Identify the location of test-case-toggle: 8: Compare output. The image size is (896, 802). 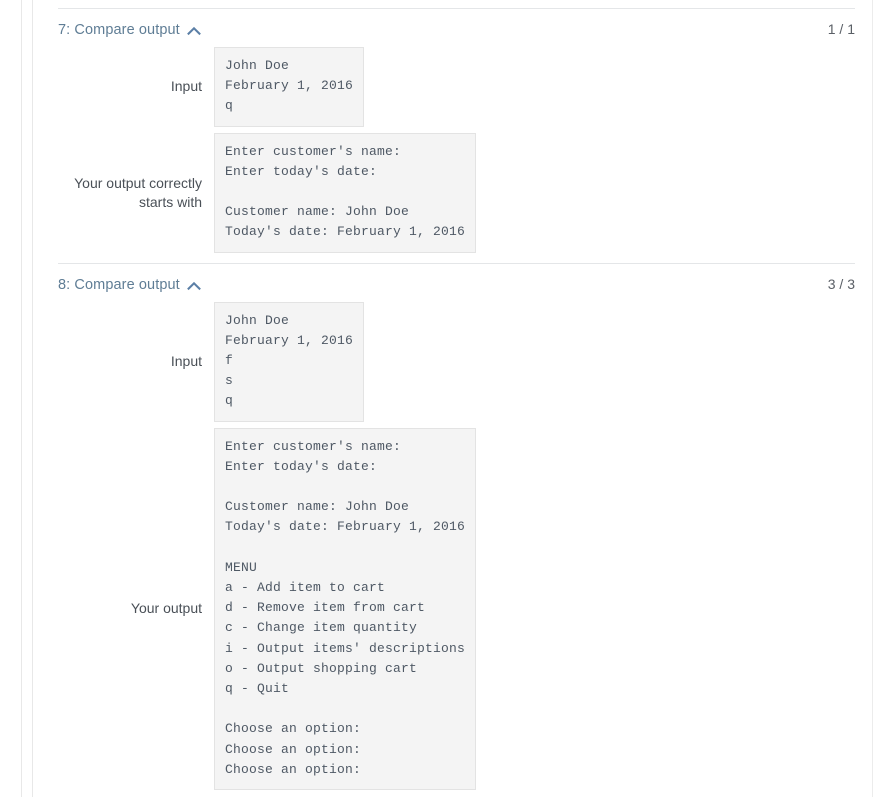
(129, 285).